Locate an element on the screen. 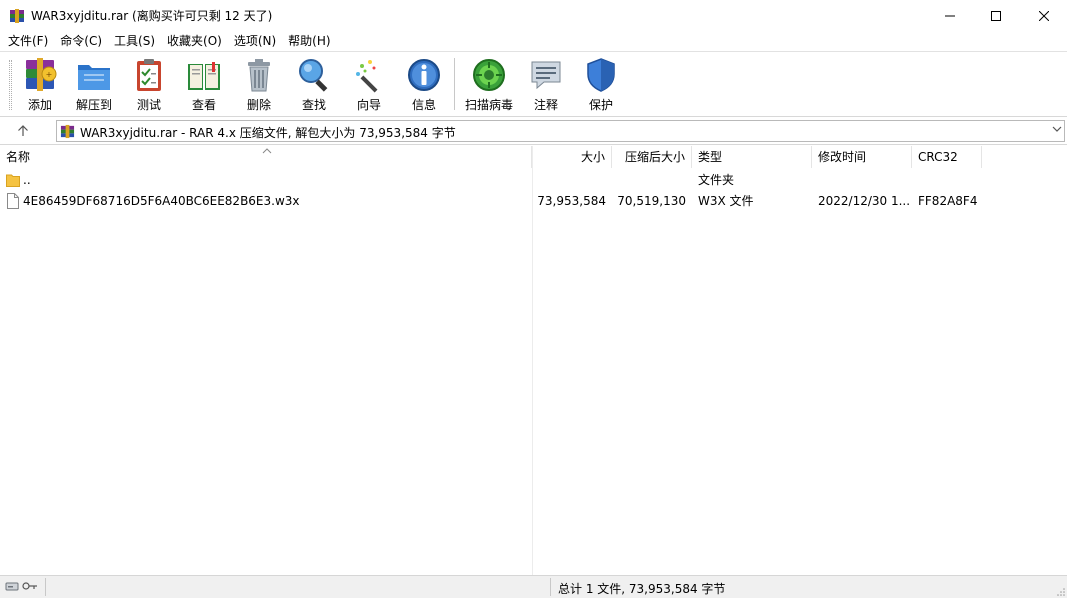 This screenshot has width=1067, height=598. arrow-up-icon is located at coordinates (23, 130).